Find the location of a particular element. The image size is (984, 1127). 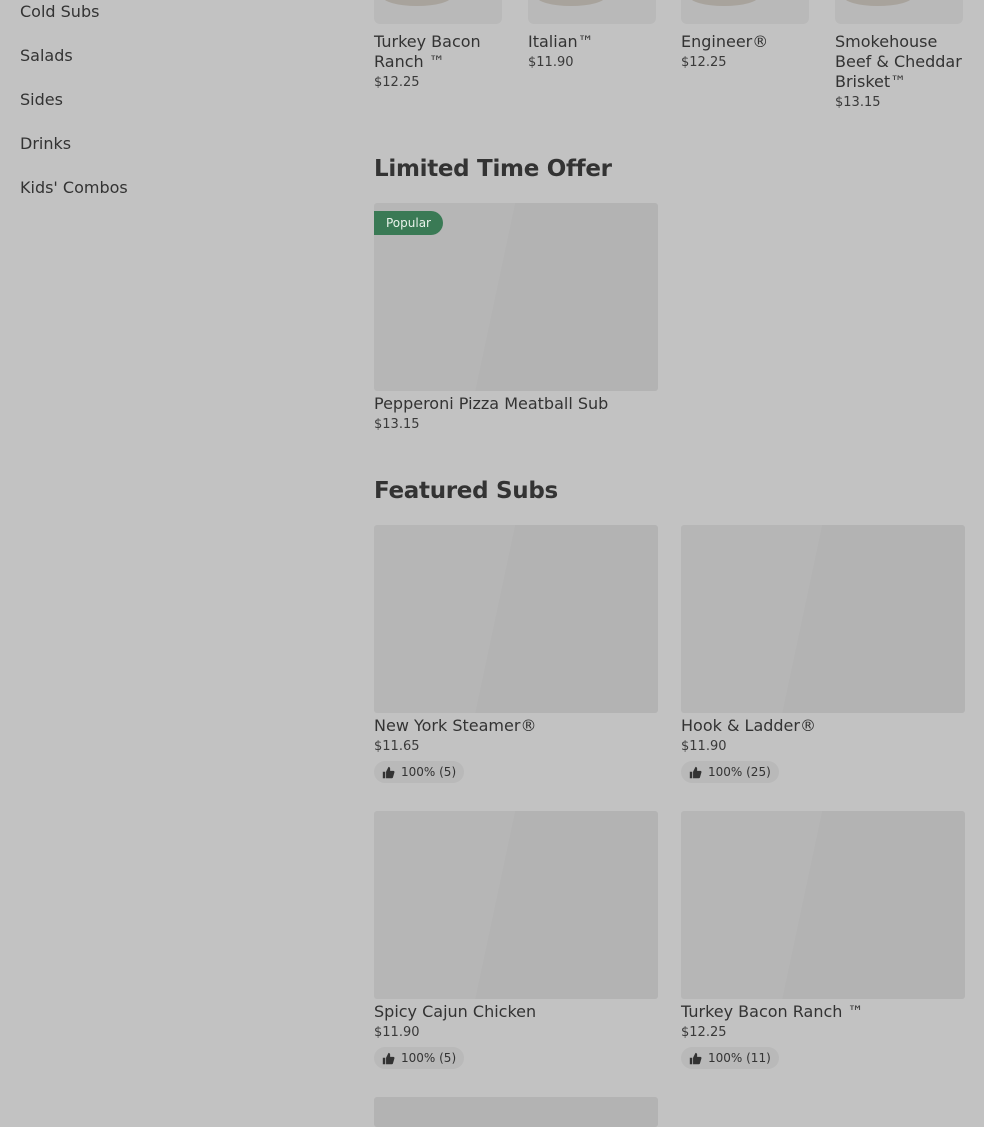

item-price: $11.65 is located at coordinates (397, 746).